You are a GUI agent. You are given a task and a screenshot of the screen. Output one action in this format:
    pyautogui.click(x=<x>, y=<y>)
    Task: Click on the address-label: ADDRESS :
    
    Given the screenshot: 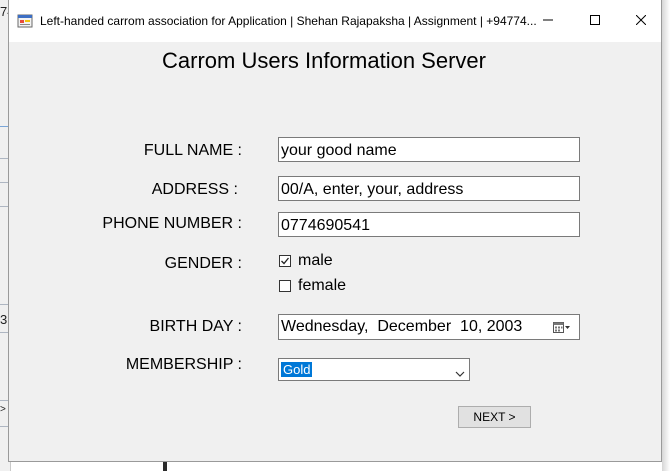 What is the action you would take?
    pyautogui.click(x=194, y=189)
    